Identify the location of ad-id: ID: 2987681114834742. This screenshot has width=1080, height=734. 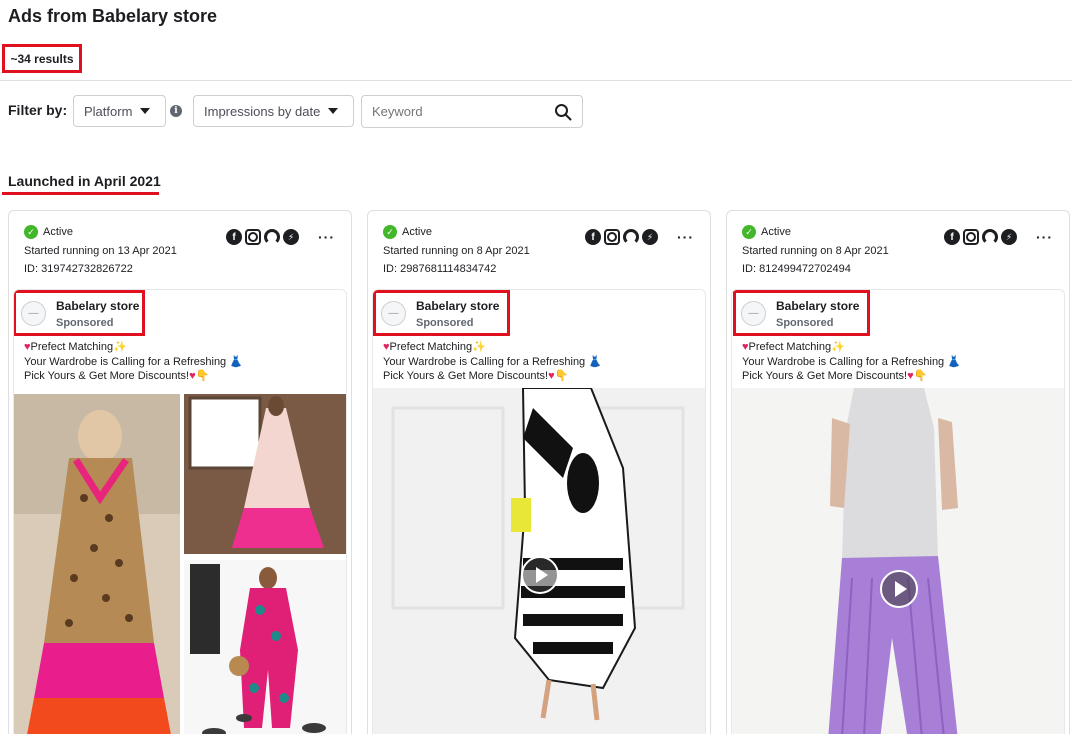
(440, 269).